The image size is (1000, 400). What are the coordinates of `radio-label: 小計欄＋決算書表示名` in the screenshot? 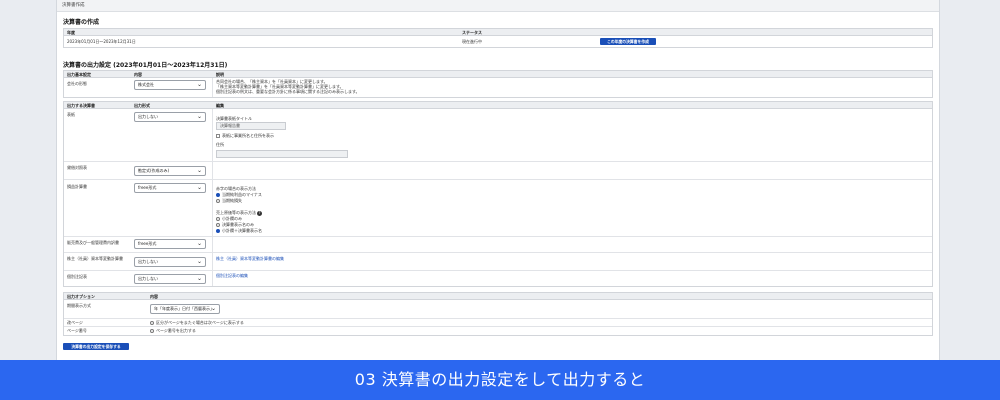 It's located at (242, 230).